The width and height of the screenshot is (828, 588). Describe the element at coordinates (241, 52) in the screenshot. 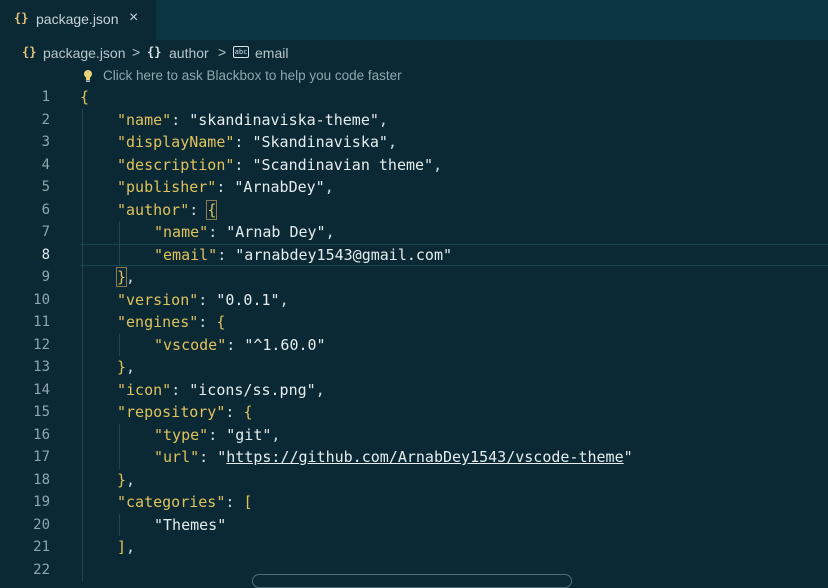

I see `string-icon: abc` at that location.